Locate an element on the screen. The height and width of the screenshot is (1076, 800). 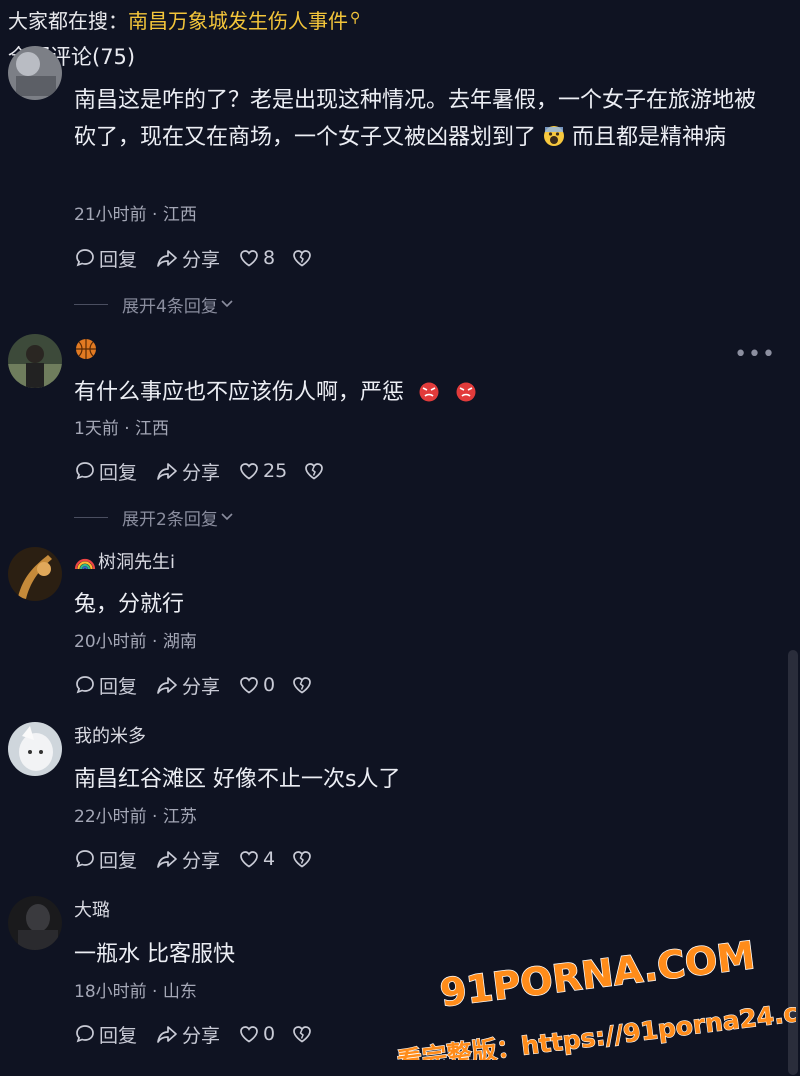
like-count: 8 is located at coordinates (269, 258).